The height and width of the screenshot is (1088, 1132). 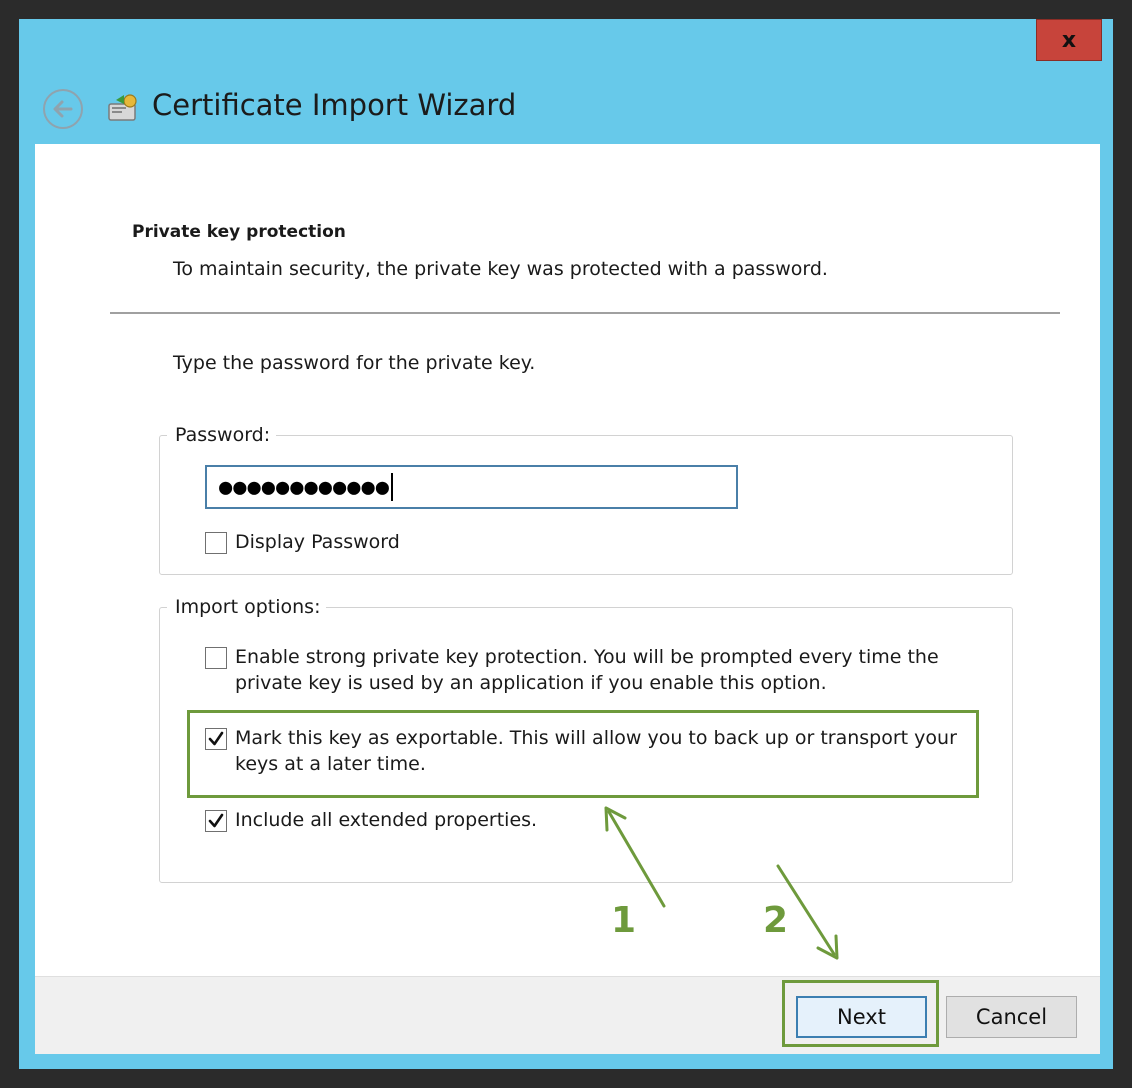 I want to click on arrow-1-shaft, so click(x=636, y=859).